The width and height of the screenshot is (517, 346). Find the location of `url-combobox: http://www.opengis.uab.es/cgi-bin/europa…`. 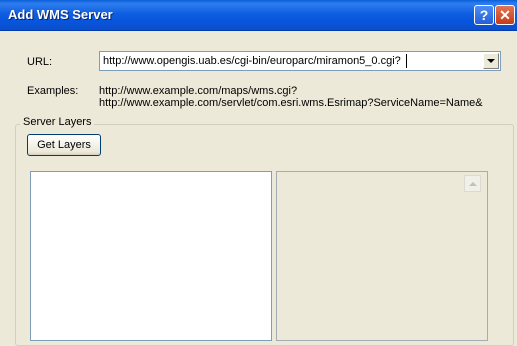

url-combobox: http://www.opengis.uab.es/cgi-bin/europa… is located at coordinates (300, 61).